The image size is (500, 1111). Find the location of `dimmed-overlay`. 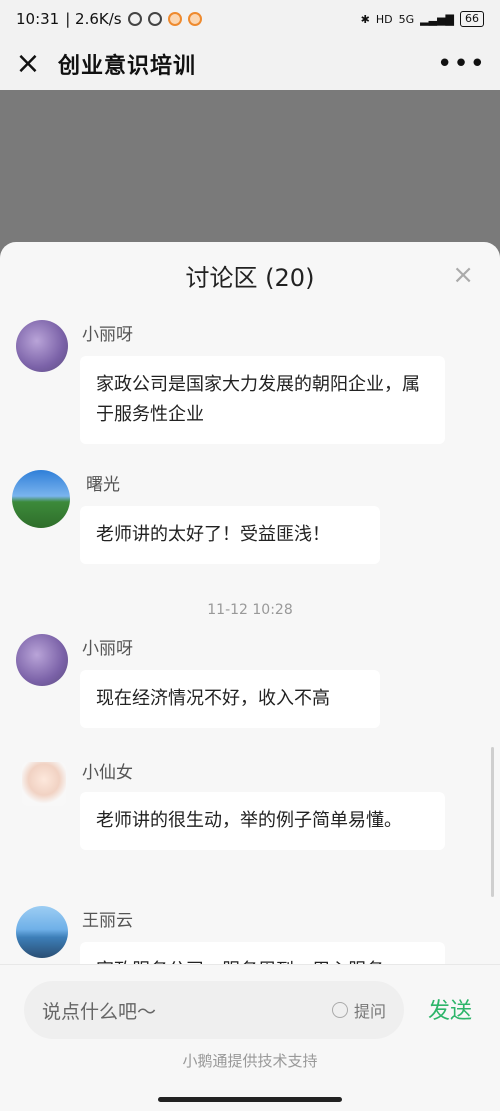

dimmed-overlay is located at coordinates (250, 170).